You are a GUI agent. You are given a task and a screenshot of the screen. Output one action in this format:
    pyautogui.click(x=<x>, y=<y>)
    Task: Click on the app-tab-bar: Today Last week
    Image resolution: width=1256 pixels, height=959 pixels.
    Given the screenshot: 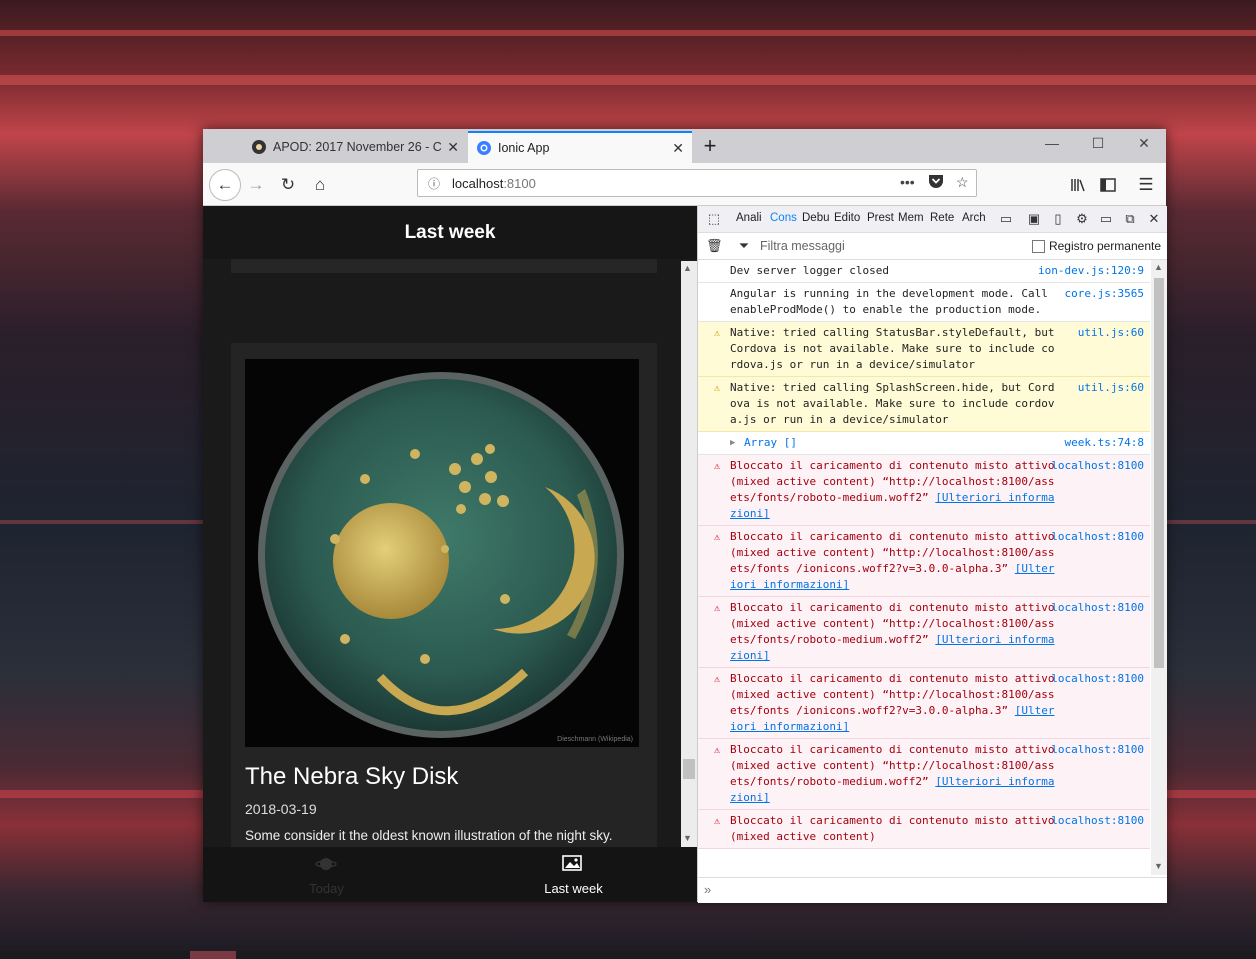 What is the action you would take?
    pyautogui.click(x=450, y=874)
    